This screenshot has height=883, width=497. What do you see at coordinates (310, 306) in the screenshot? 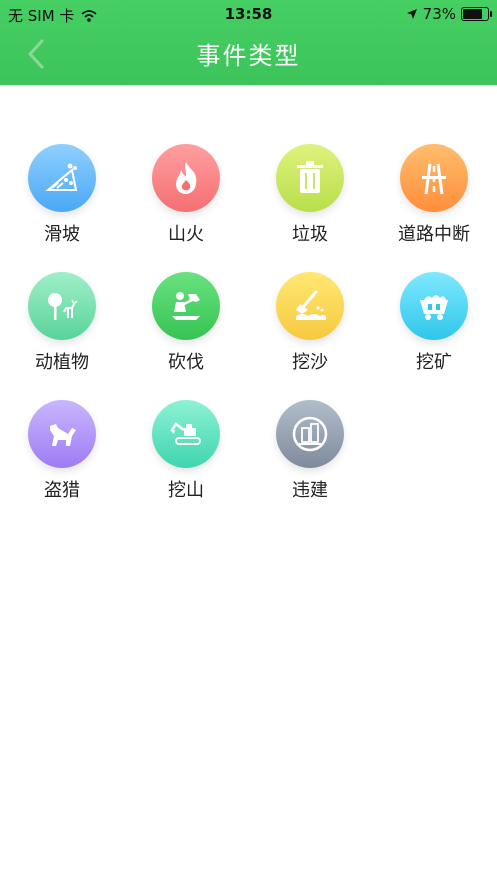
I see `sand-shovel-icon` at bounding box center [310, 306].